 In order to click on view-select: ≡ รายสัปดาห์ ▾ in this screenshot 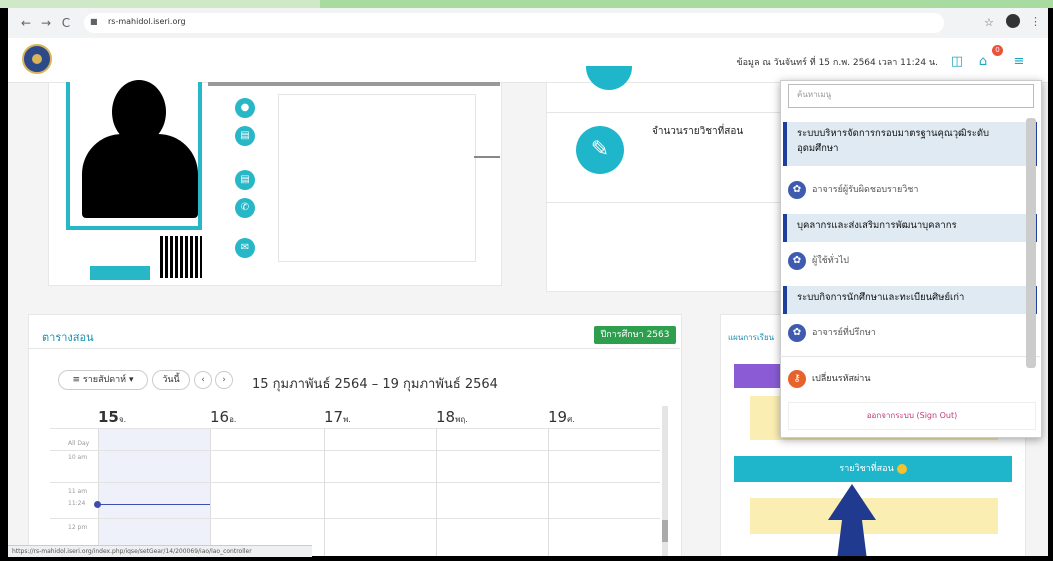, I will do `click(103, 380)`.